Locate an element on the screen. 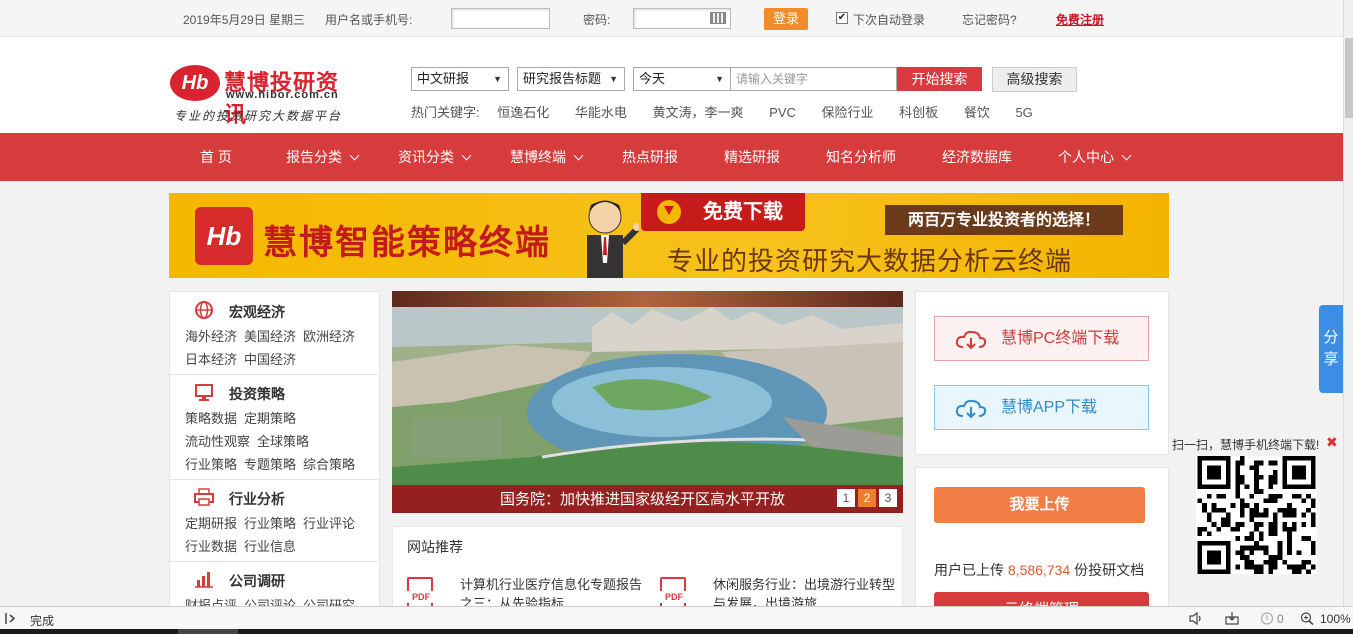 This screenshot has width=1353, height=634. forgot-password-link: 忘记密码? is located at coordinates (989, 19).